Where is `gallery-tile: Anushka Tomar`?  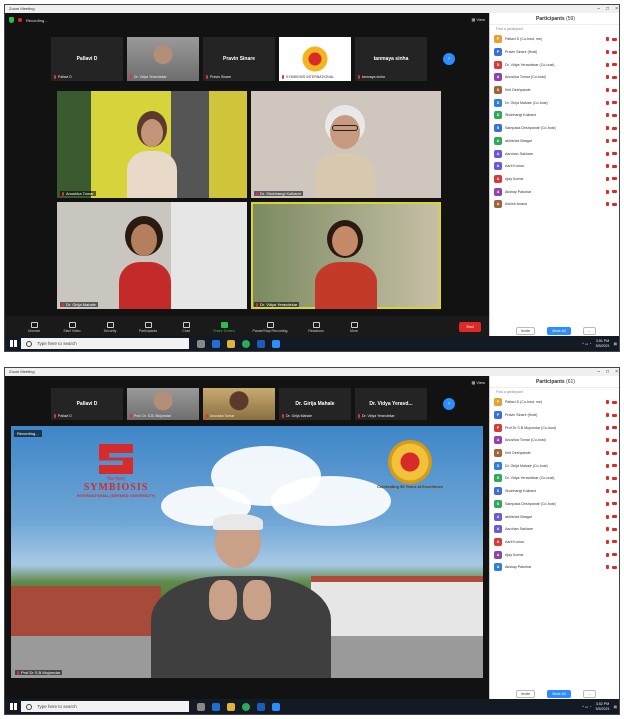 gallery-tile: Anushka Tomar is located at coordinates (152, 144).